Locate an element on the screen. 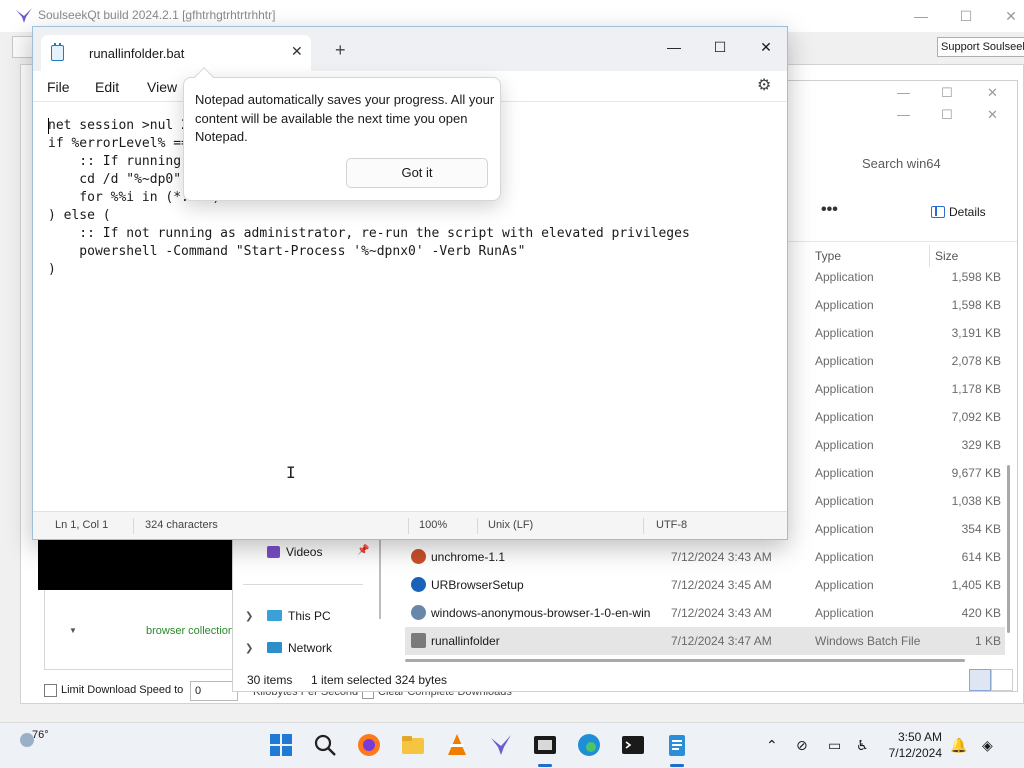  tree-item-label: browser collection is located at coordinates (190, 631).